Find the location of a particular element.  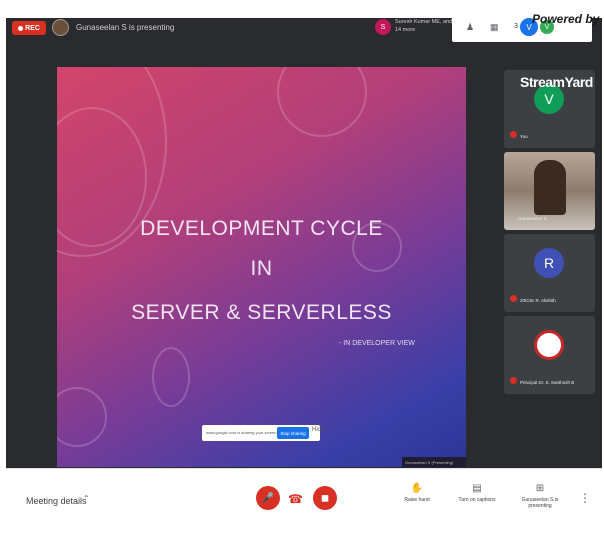

powered-by-label: Powered by is located at coordinates (566, 19).